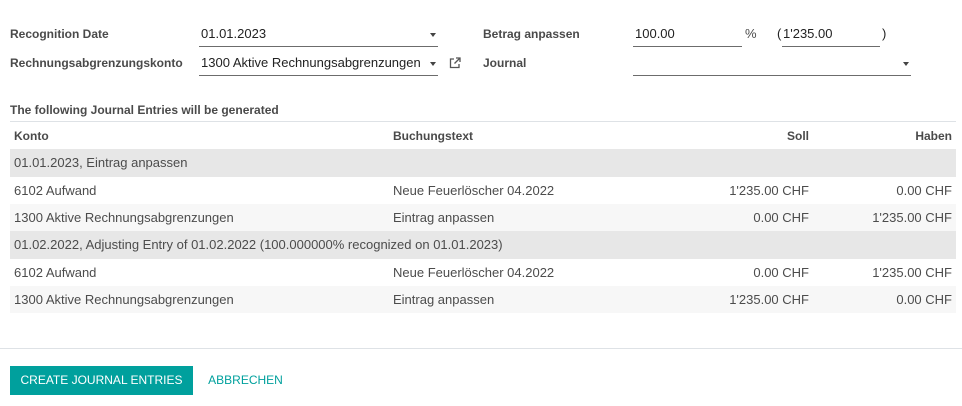  What do you see at coordinates (779, 33) in the screenshot?
I see `amount-open-paren: (` at bounding box center [779, 33].